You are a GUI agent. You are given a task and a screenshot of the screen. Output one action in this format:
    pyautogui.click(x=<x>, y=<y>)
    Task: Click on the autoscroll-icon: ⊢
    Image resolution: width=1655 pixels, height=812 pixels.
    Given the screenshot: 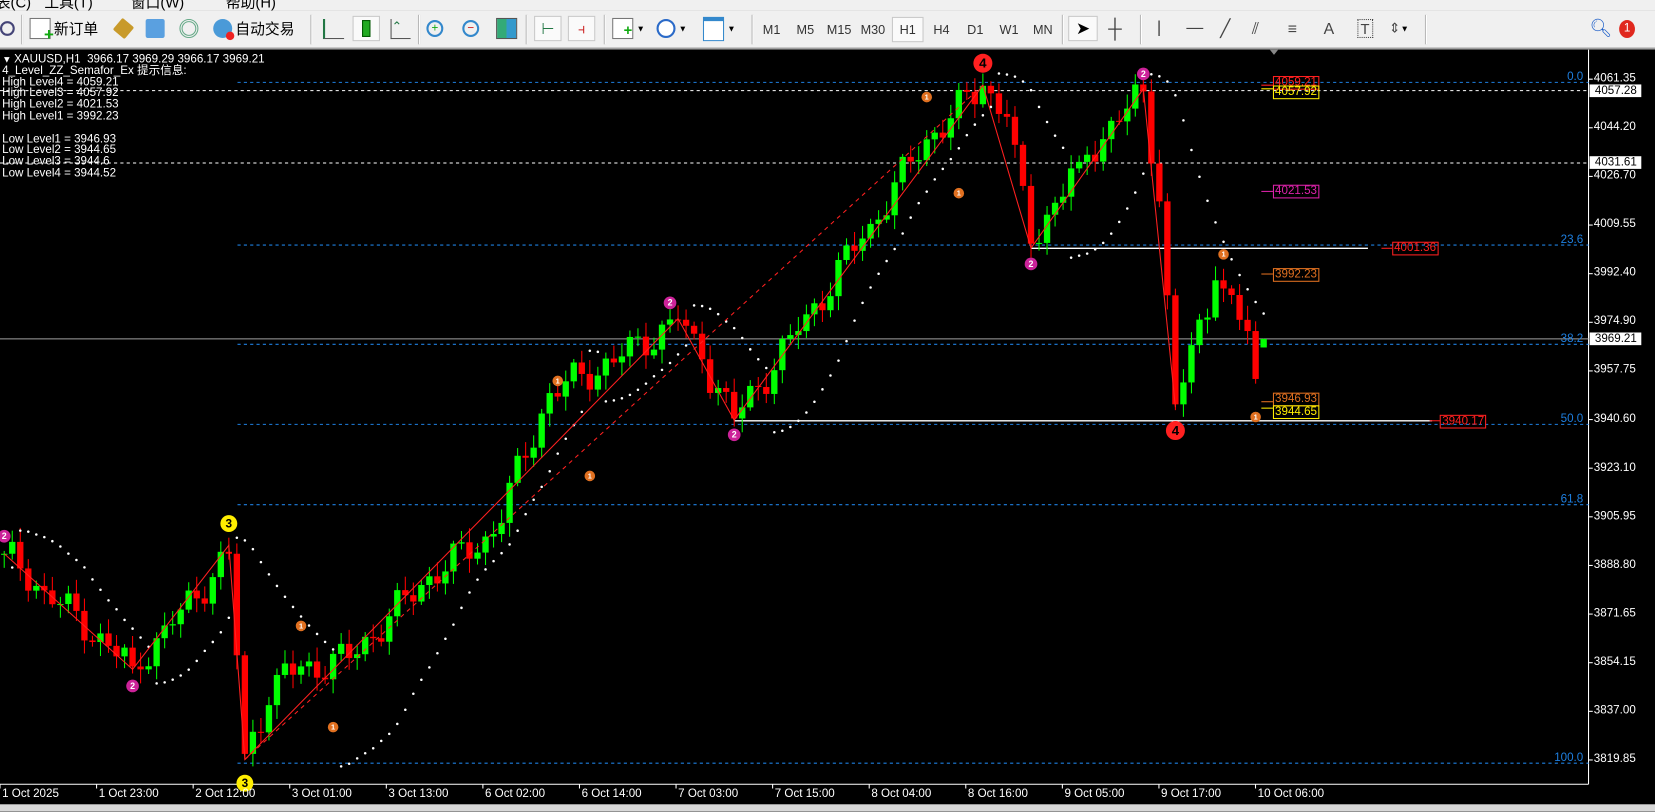 What is the action you would take?
    pyautogui.click(x=548, y=28)
    